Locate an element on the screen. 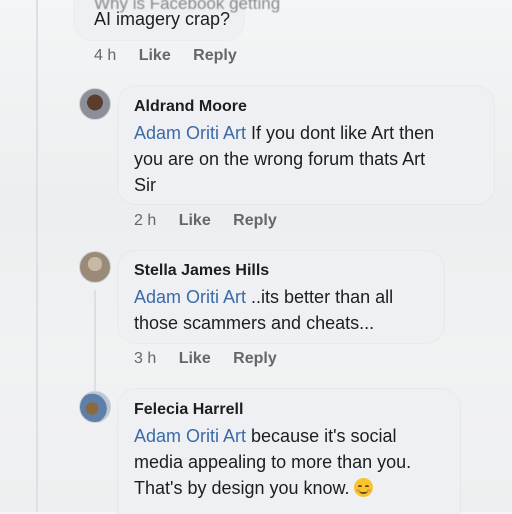 The image size is (512, 514). comment-line: Adam Oriti Art because it's social is located at coordinates (265, 436).